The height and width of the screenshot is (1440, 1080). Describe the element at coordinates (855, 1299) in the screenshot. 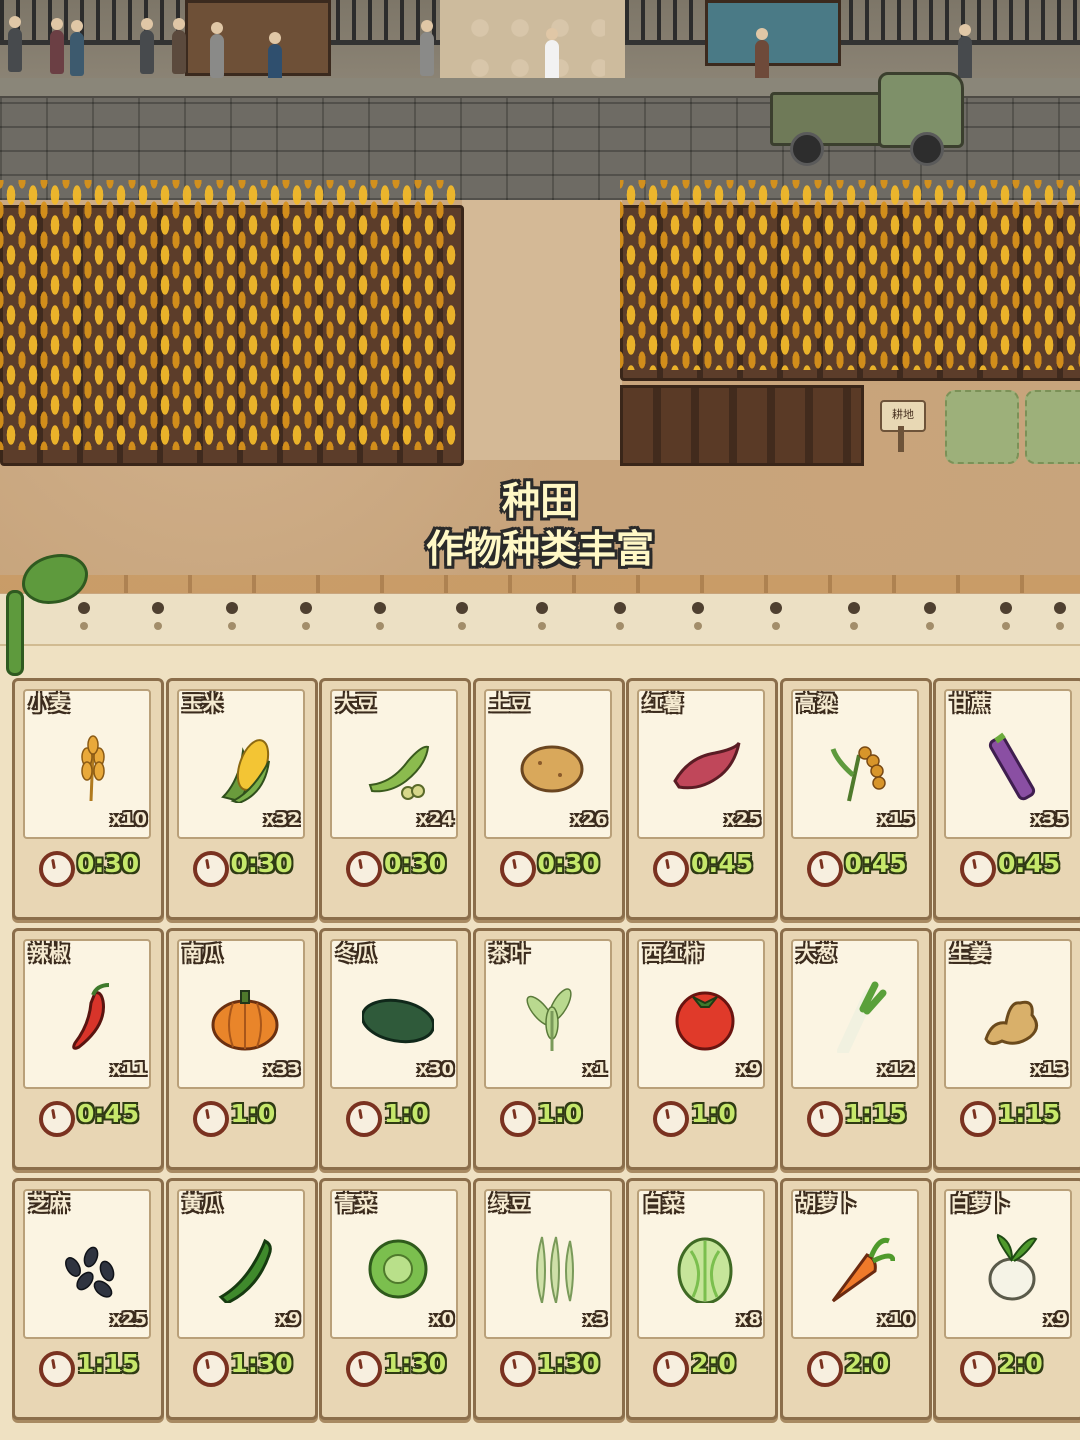

I see `crop-card: 胡萝卜 x10 2:0` at that location.